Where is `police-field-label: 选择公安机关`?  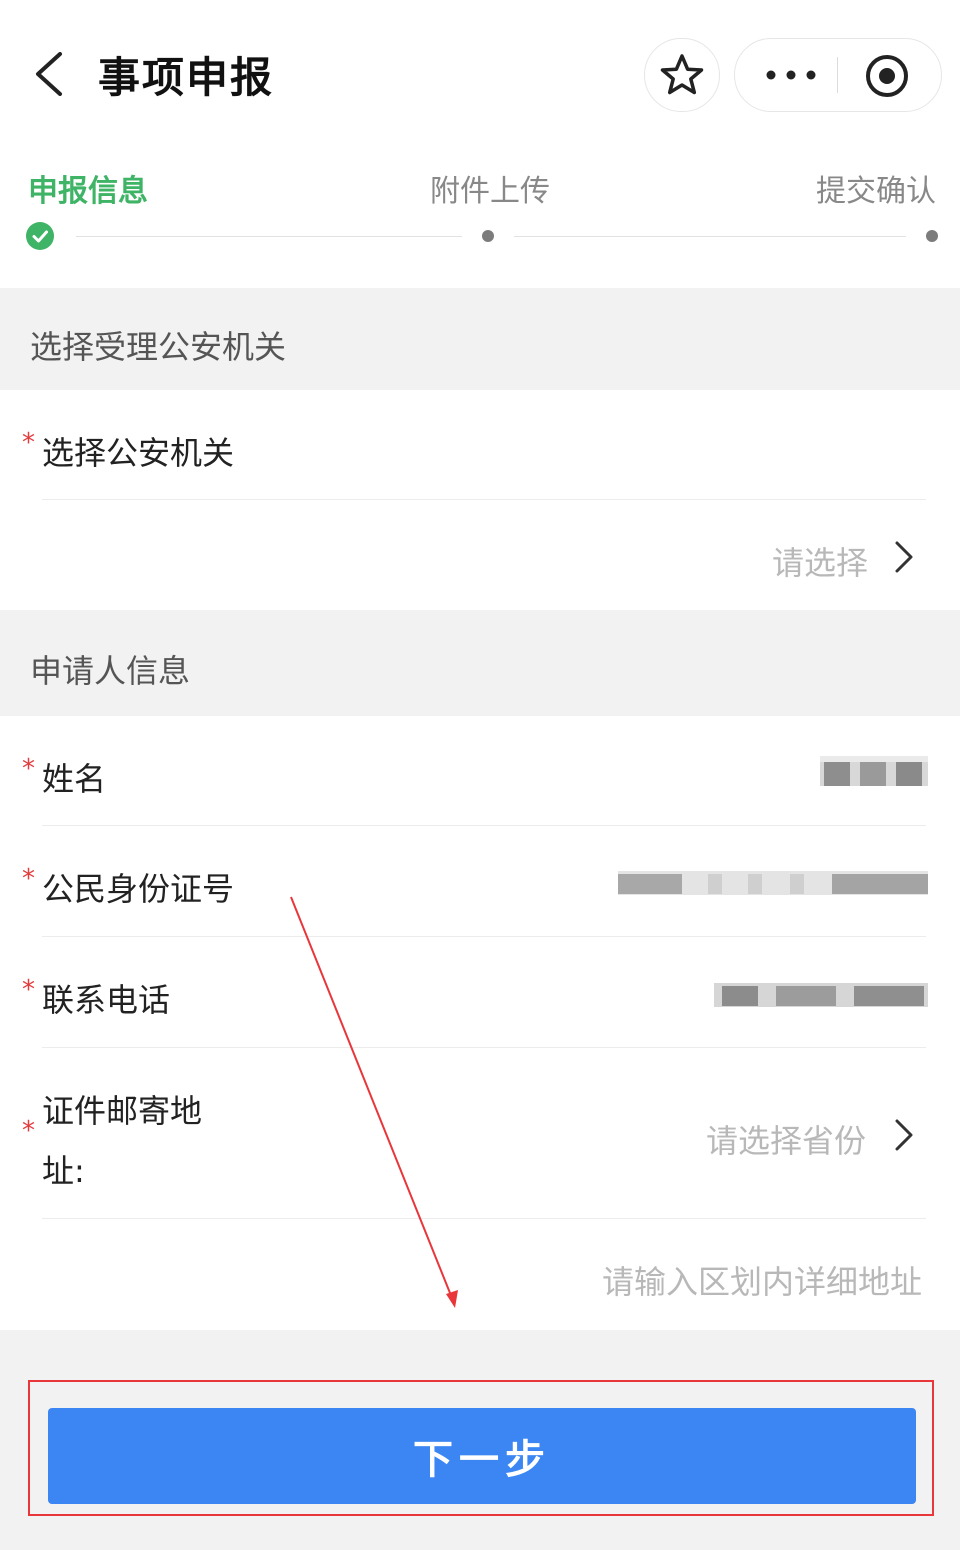 police-field-label: 选择公安机关 is located at coordinates (138, 453).